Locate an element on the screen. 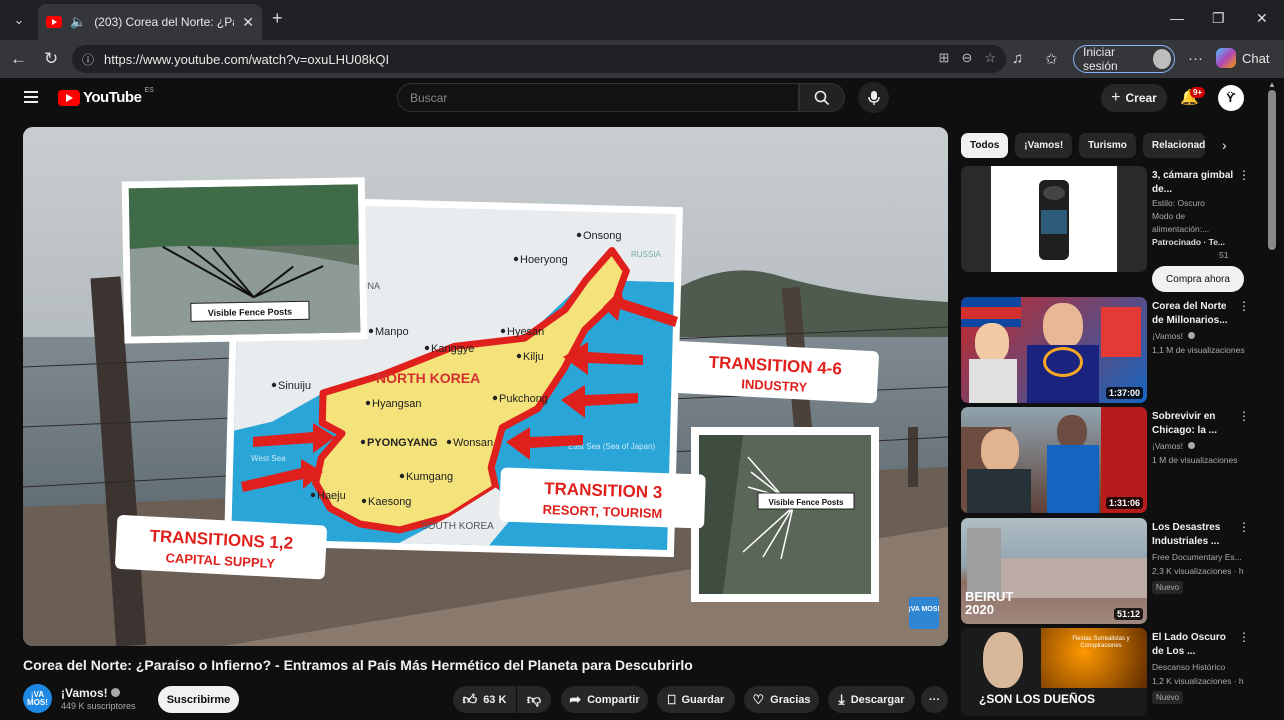 The height and width of the screenshot is (720, 1284). city-label: Wonsan is located at coordinates (473, 443).